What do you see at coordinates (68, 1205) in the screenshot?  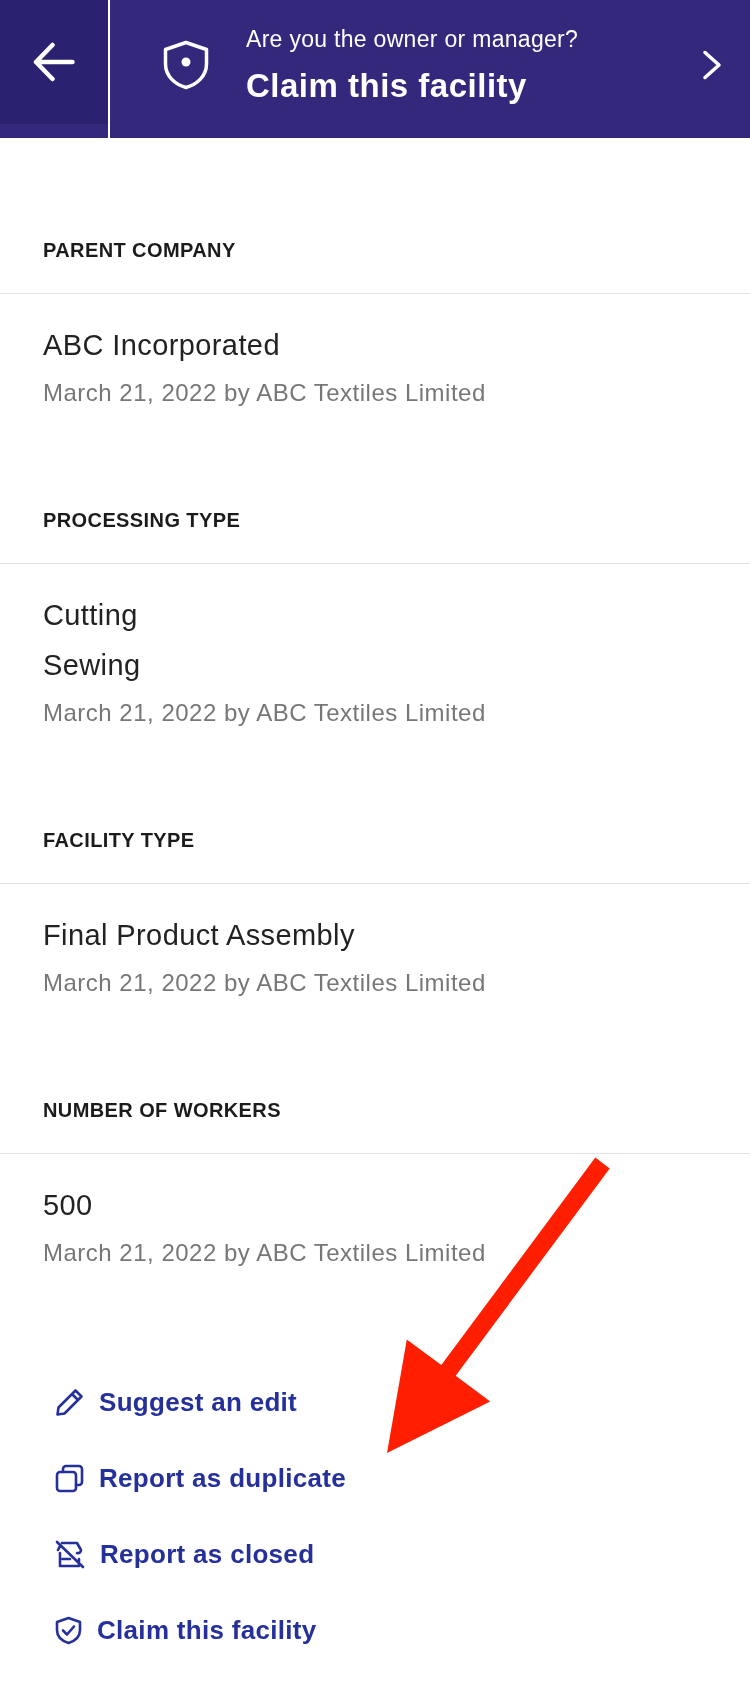 I see `field-value: 500` at bounding box center [68, 1205].